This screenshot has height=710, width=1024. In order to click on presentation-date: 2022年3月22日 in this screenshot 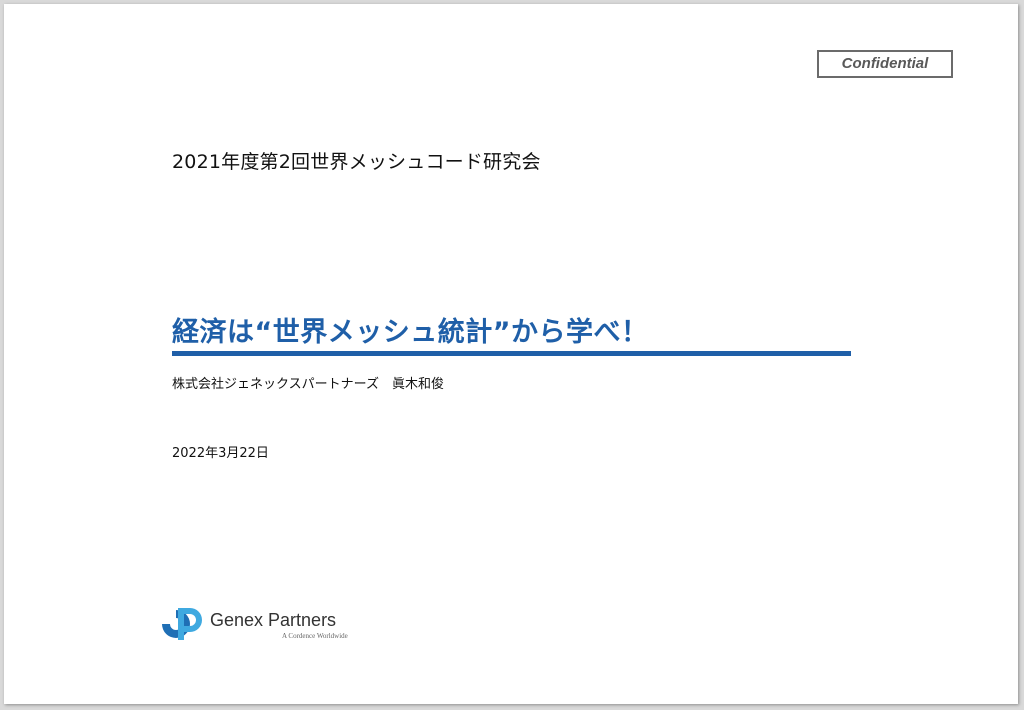, I will do `click(220, 453)`.